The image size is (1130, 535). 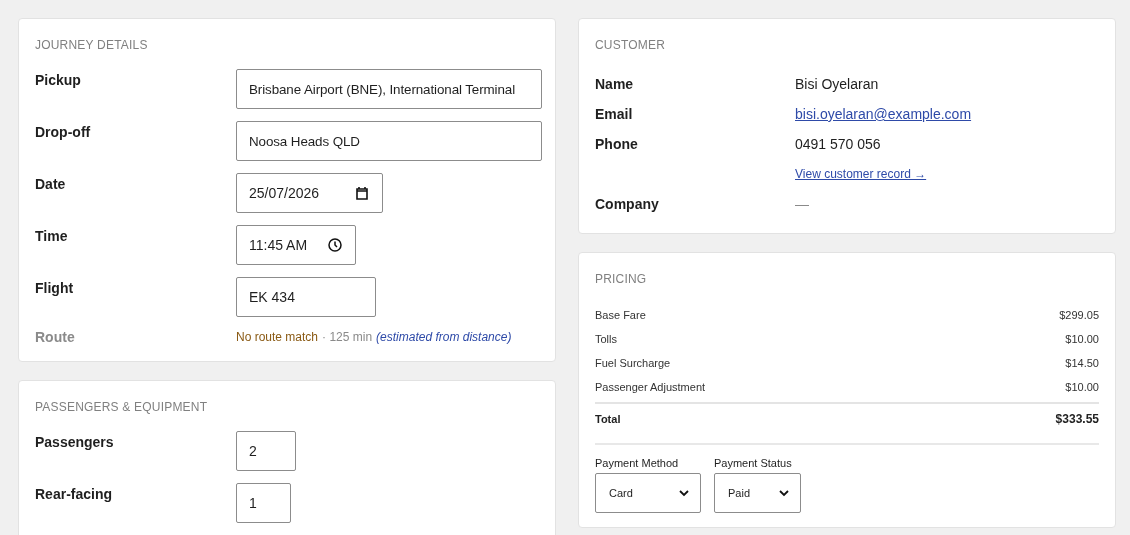 What do you see at coordinates (802, 204) in the screenshot?
I see `field-value: —` at bounding box center [802, 204].